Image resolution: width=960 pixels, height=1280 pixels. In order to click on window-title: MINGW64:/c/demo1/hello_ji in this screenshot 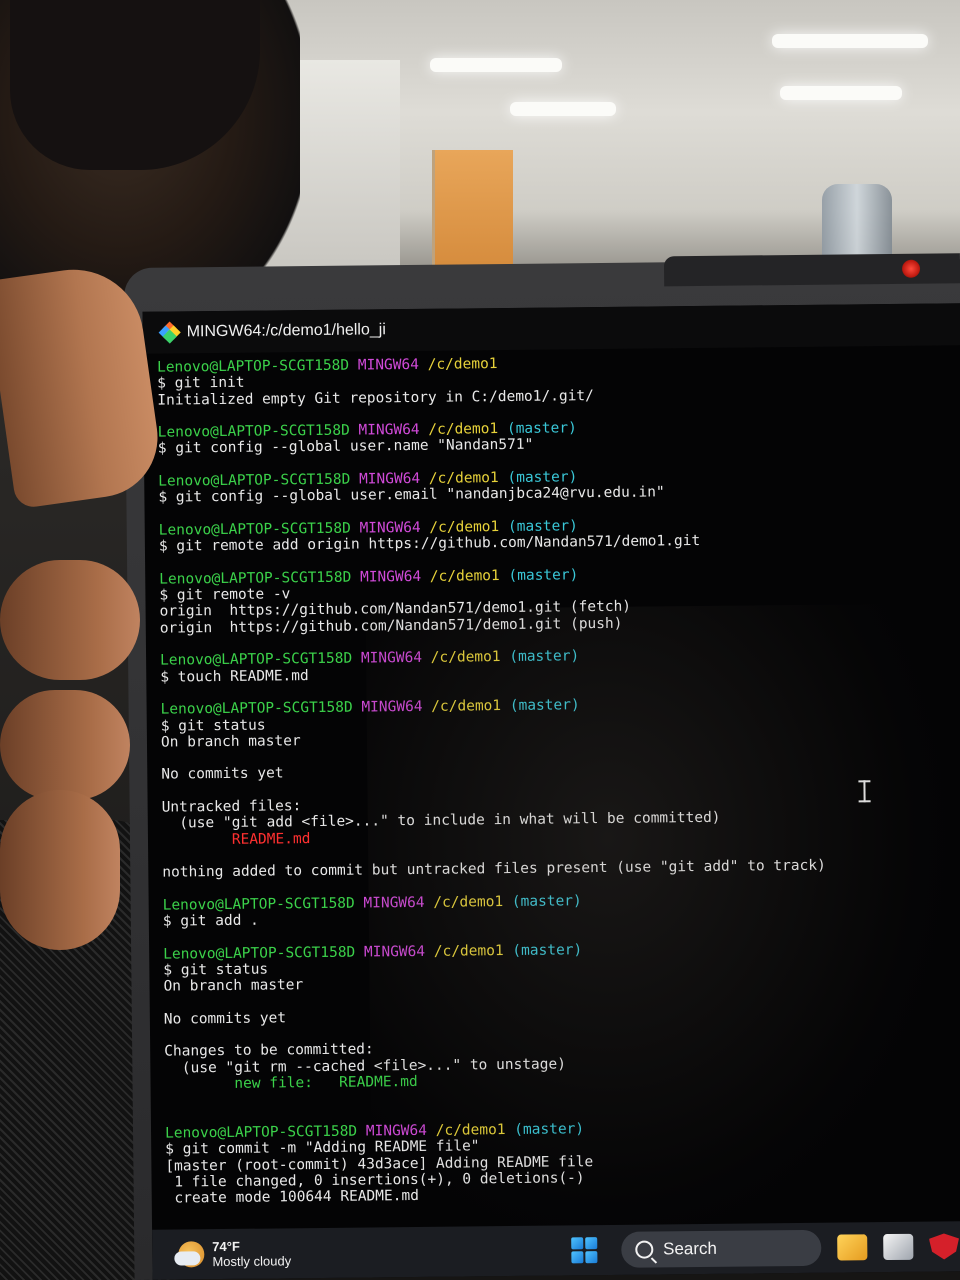, I will do `click(286, 331)`.